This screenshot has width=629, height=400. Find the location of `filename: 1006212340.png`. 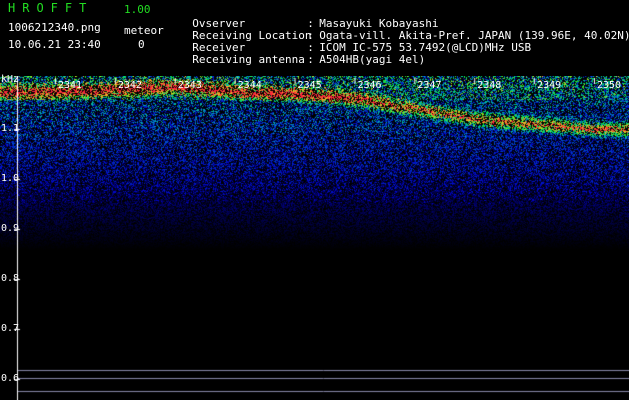

filename: 1006212340.png is located at coordinates (54, 27).